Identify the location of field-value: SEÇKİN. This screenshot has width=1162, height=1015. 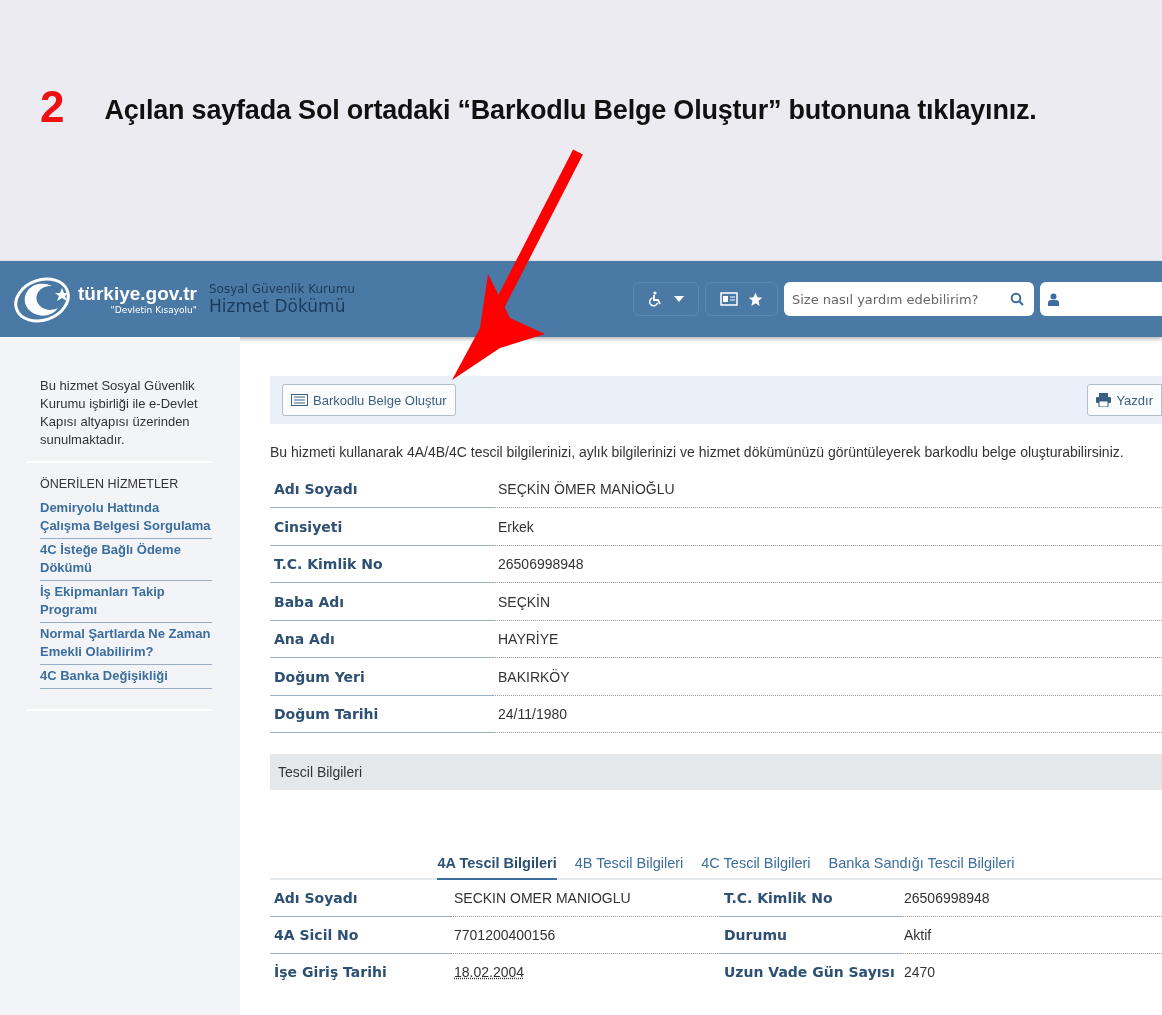
(827, 602).